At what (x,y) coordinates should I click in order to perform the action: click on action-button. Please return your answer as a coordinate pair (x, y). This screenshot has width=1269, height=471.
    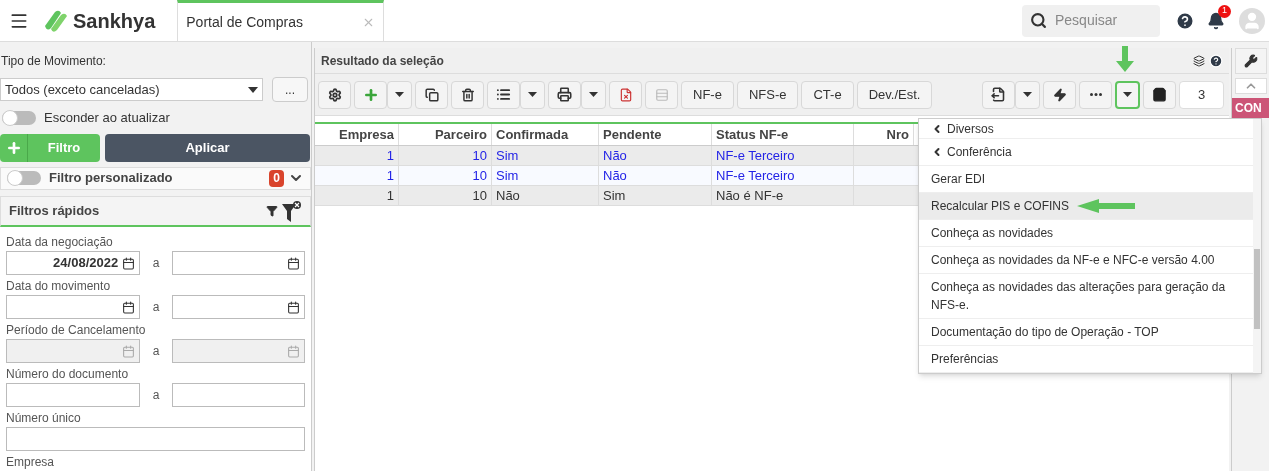
    Looking at the image, I should click on (1059, 94).